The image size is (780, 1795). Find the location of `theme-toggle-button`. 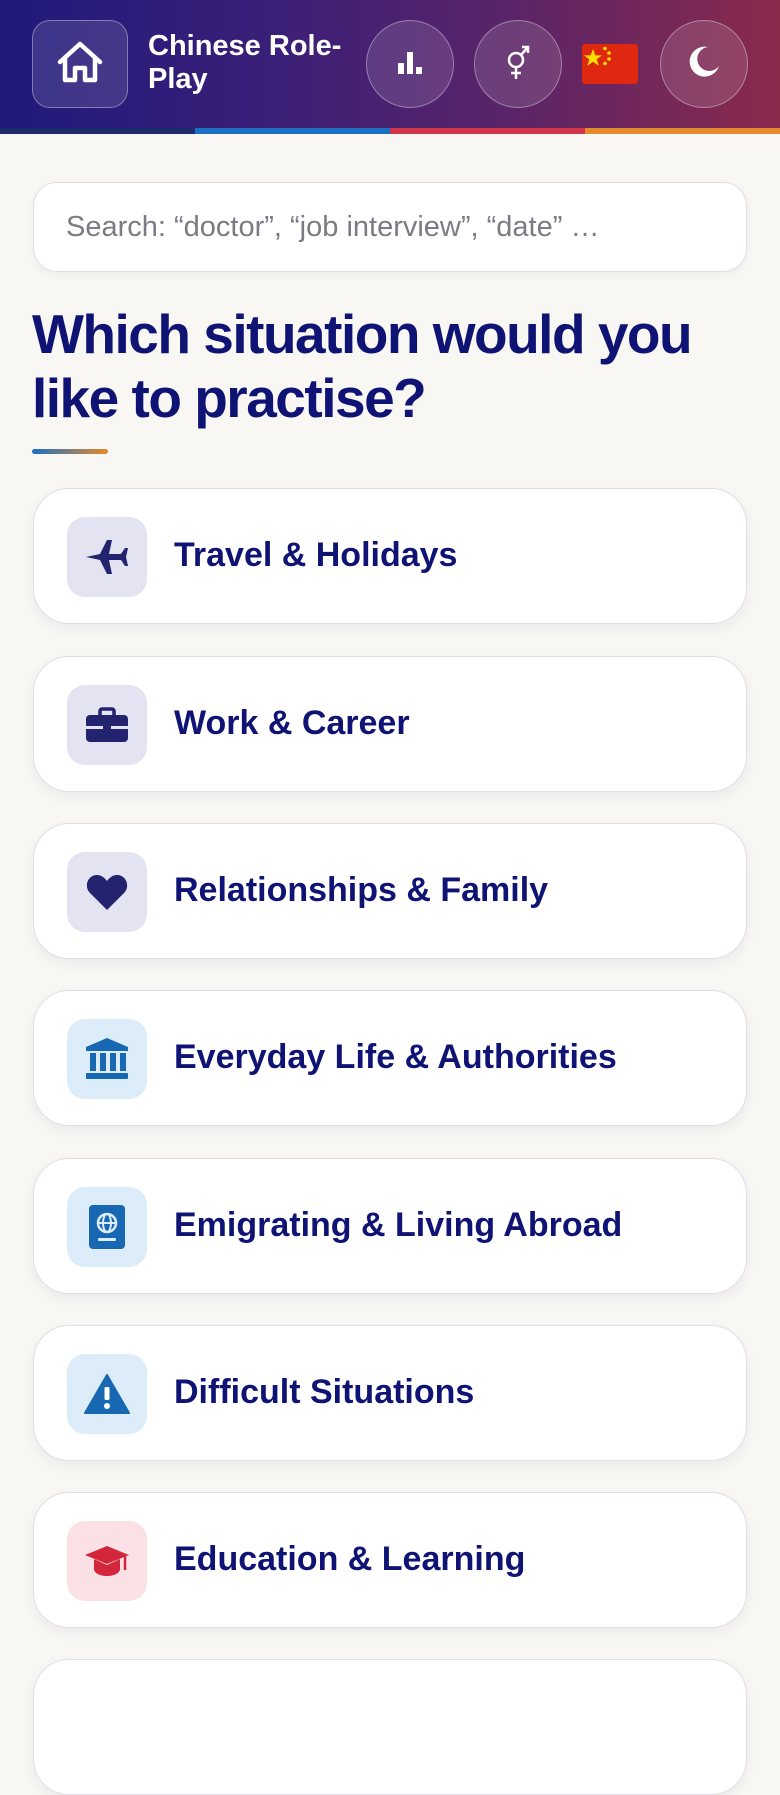

theme-toggle-button is located at coordinates (704, 64).